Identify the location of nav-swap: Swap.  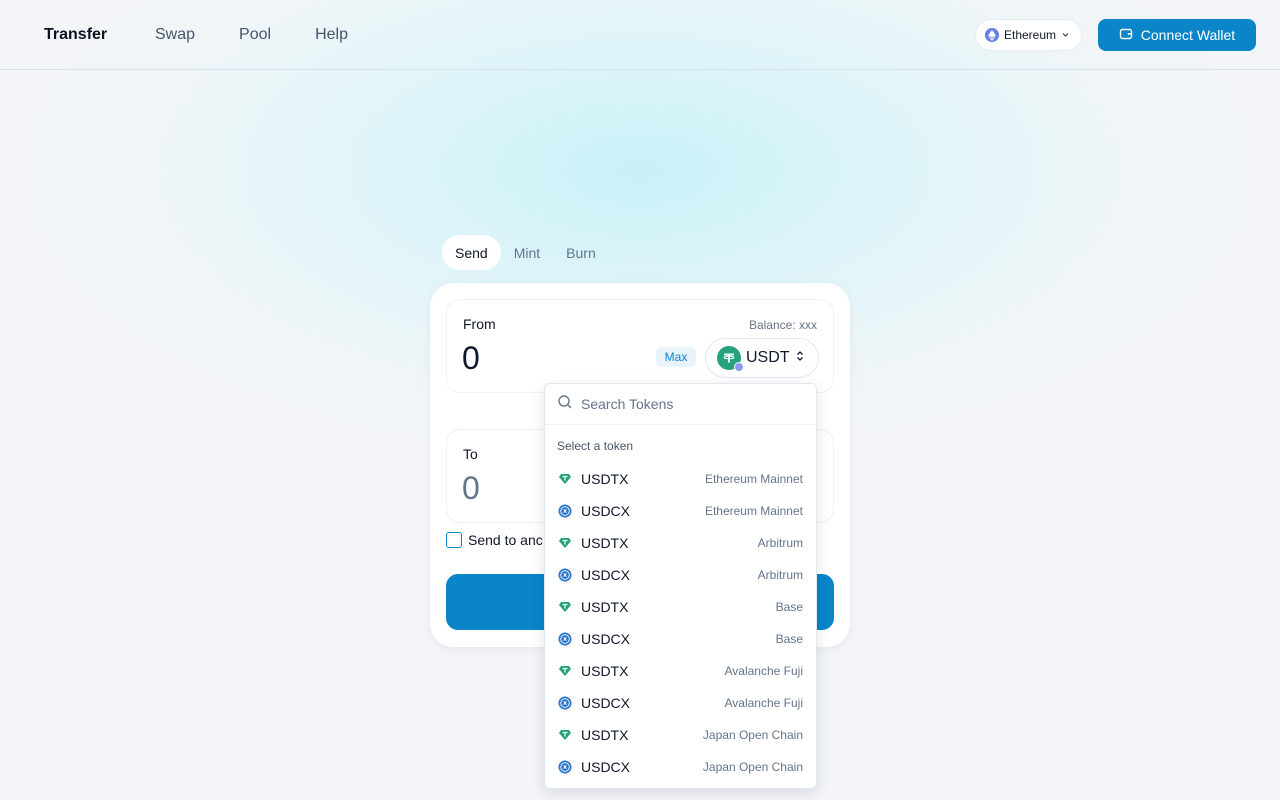
(175, 35).